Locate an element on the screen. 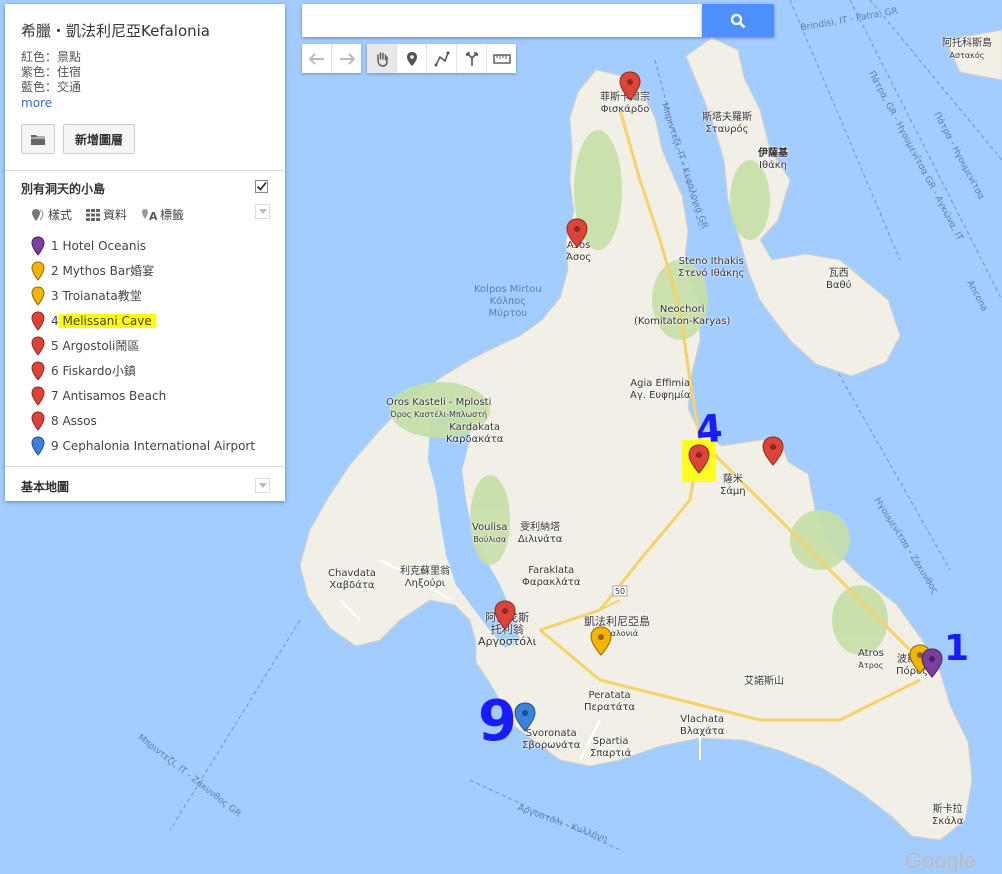 The width and height of the screenshot is (1002, 874). layer-title: 別有洞天的小島 is located at coordinates (63, 188).